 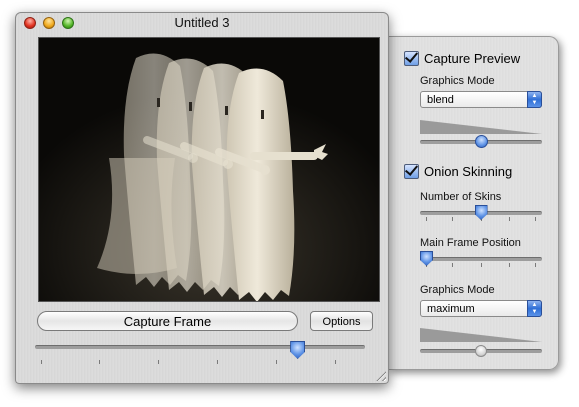 What do you see at coordinates (461, 197) in the screenshot?
I see `number-of-skins-label: Number of Skins` at bounding box center [461, 197].